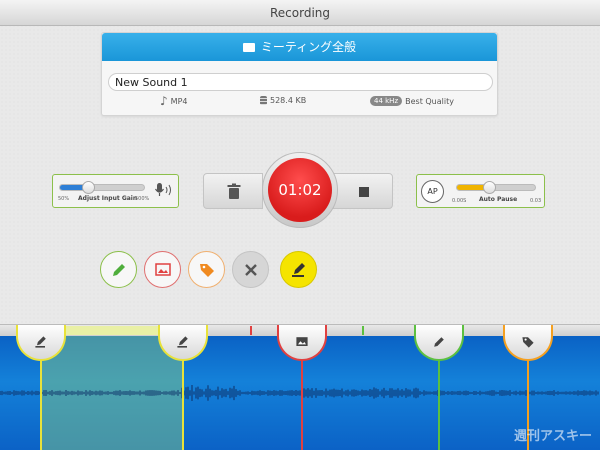 Image resolution: width=600 pixels, height=450 pixels. I want to click on card-title: ミーティング全般, so click(308, 47).